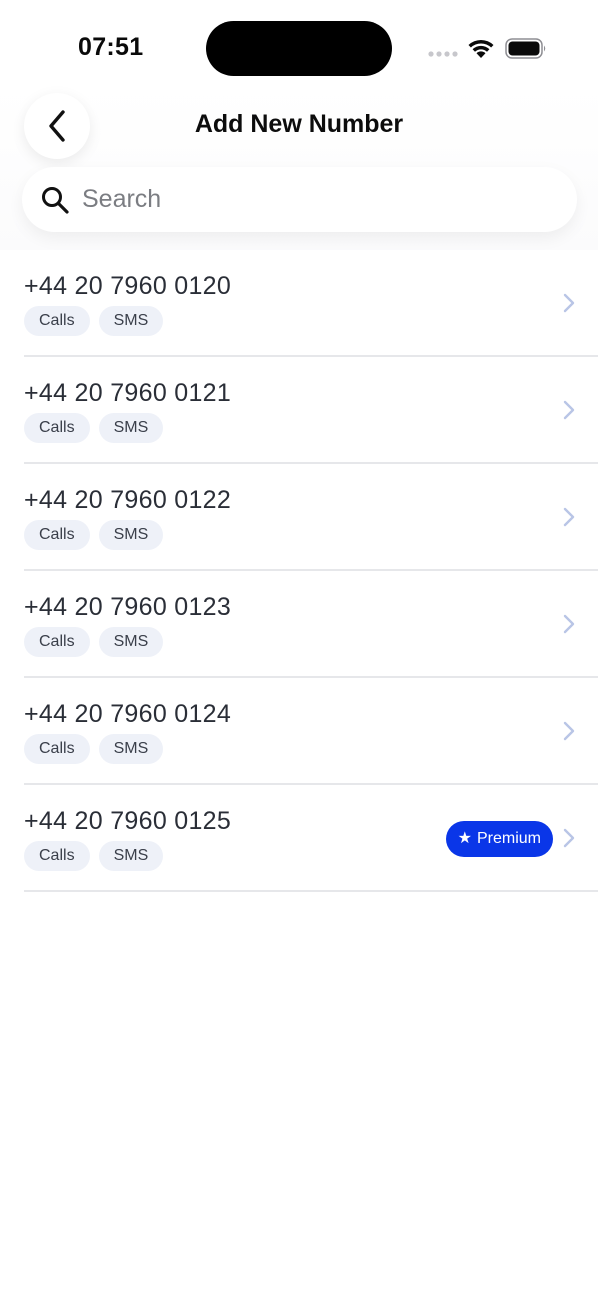 Image resolution: width=598 pixels, height=1300 pixels. What do you see at coordinates (311, 838) in the screenshot?
I see `list-item: +44 20 7960 0125 Calls SMS ★ Premium` at bounding box center [311, 838].